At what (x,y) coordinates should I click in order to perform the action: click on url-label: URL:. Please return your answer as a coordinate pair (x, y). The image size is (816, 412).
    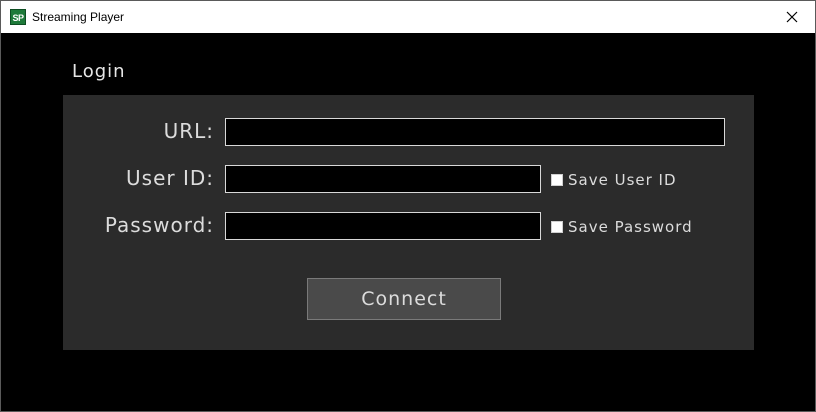
    Looking at the image, I should click on (188, 131).